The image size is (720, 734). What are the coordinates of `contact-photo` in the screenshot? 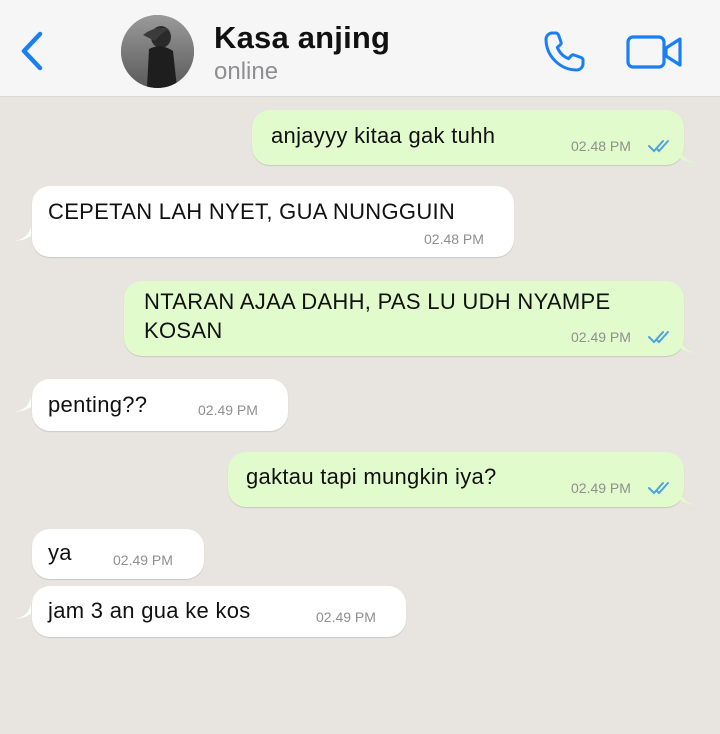 It's located at (157, 51).